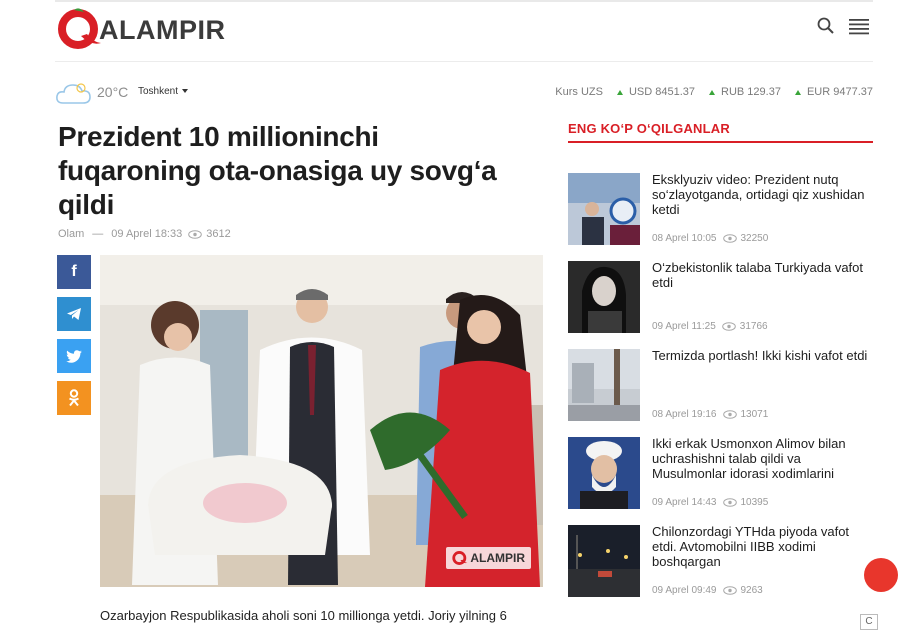 This screenshot has height=630, width=923. What do you see at coordinates (754, 502) in the screenshot?
I see `item-views: 10395` at bounding box center [754, 502].